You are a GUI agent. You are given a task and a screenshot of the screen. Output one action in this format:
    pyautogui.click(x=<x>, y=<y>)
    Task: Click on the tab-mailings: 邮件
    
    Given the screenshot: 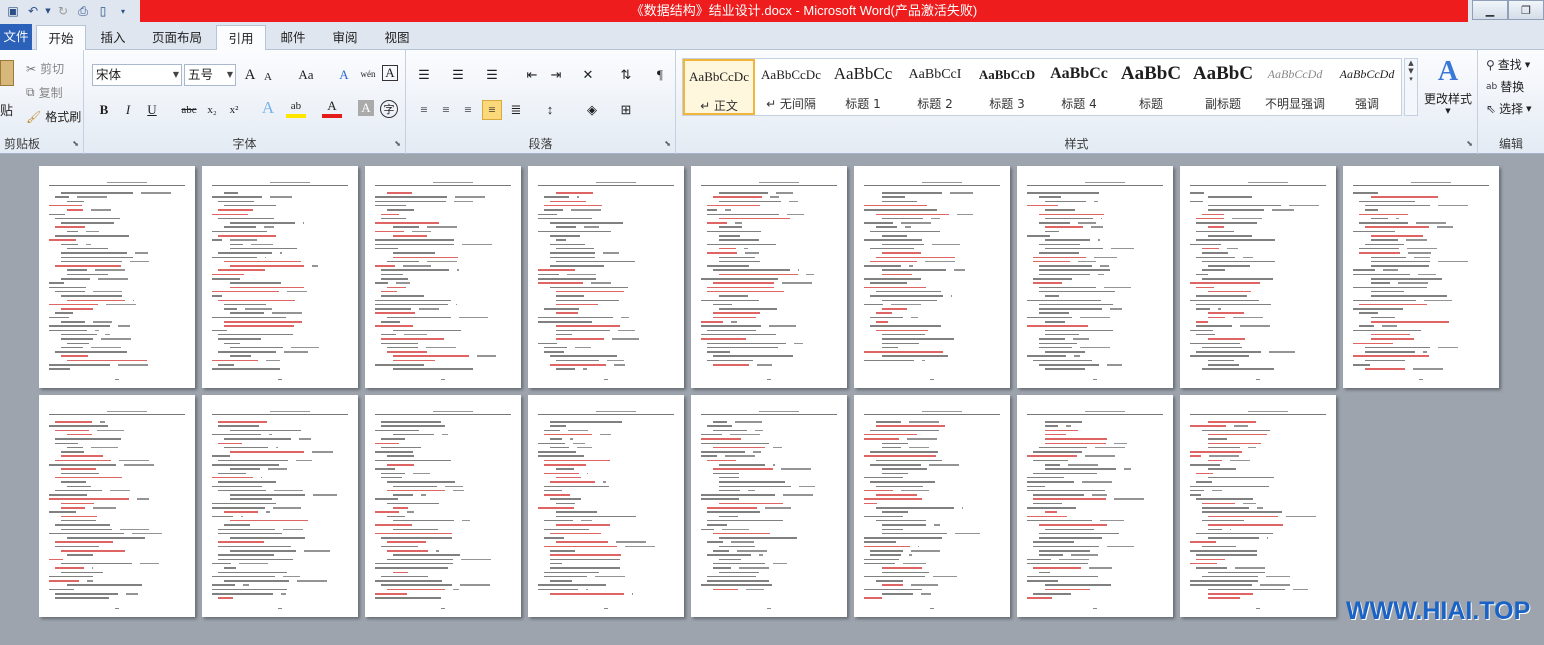 What is the action you would take?
    pyautogui.click(x=293, y=37)
    